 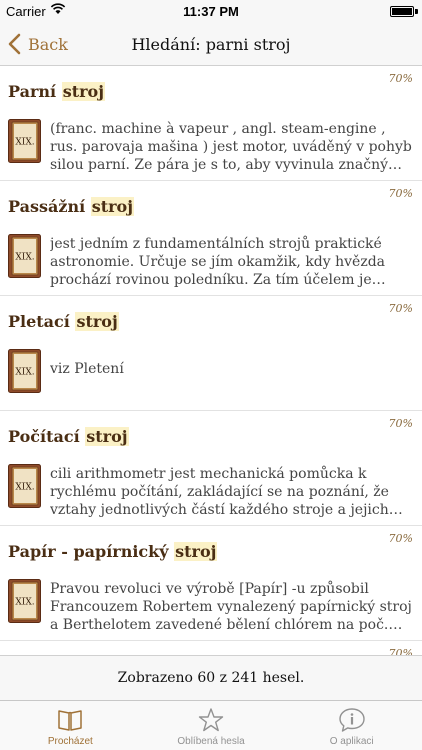 I want to click on battery-icon, so click(x=402, y=11).